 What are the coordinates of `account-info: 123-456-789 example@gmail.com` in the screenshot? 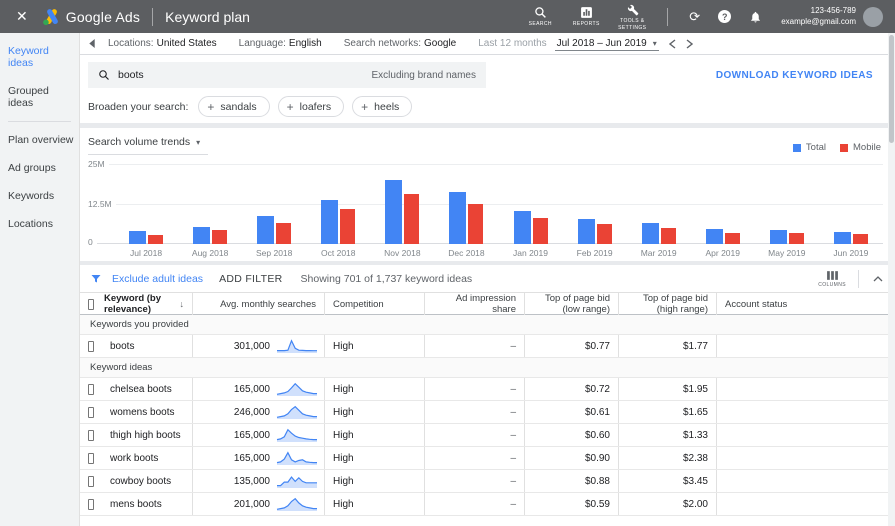 It's located at (818, 17).